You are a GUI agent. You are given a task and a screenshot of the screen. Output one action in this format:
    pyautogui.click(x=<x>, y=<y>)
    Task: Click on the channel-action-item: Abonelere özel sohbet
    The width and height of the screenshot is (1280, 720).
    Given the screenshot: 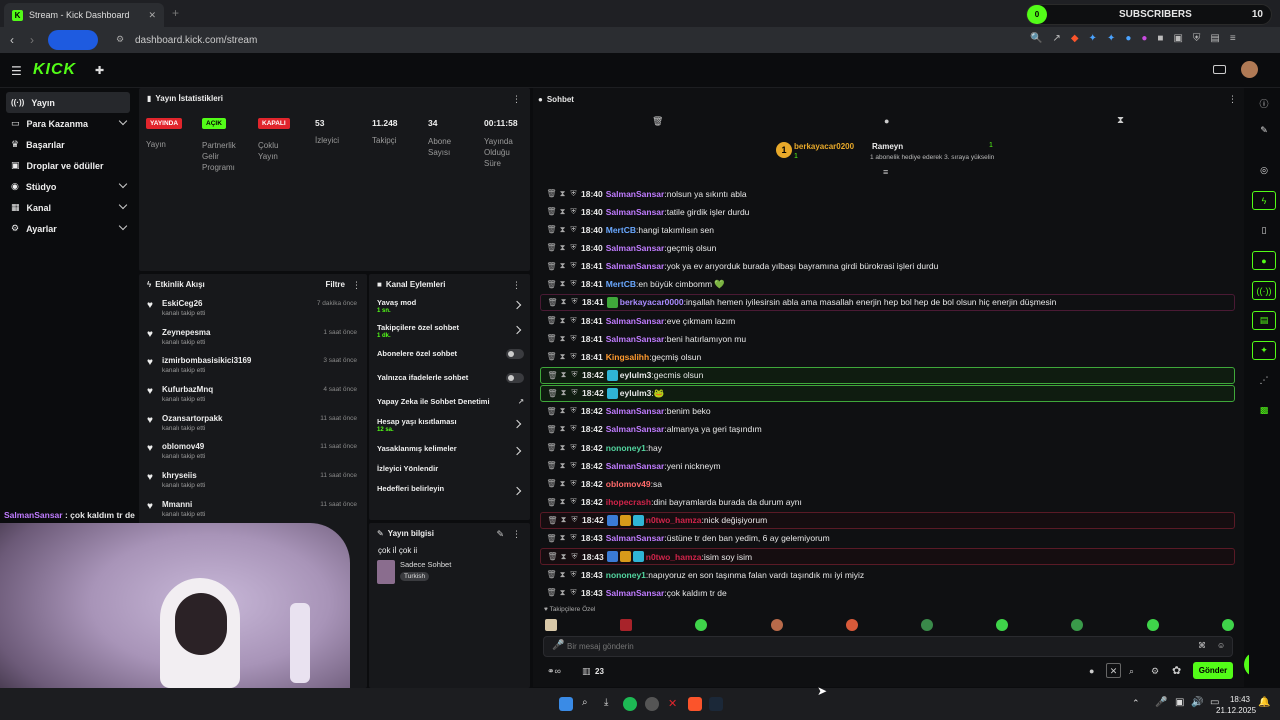 What is the action you would take?
    pyautogui.click(x=449, y=361)
    